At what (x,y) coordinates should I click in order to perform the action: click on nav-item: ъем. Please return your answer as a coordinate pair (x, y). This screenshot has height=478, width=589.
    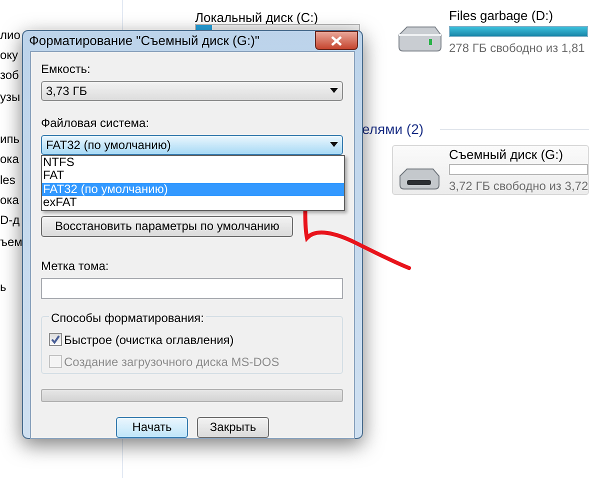
    Looking at the image, I should click on (11, 242).